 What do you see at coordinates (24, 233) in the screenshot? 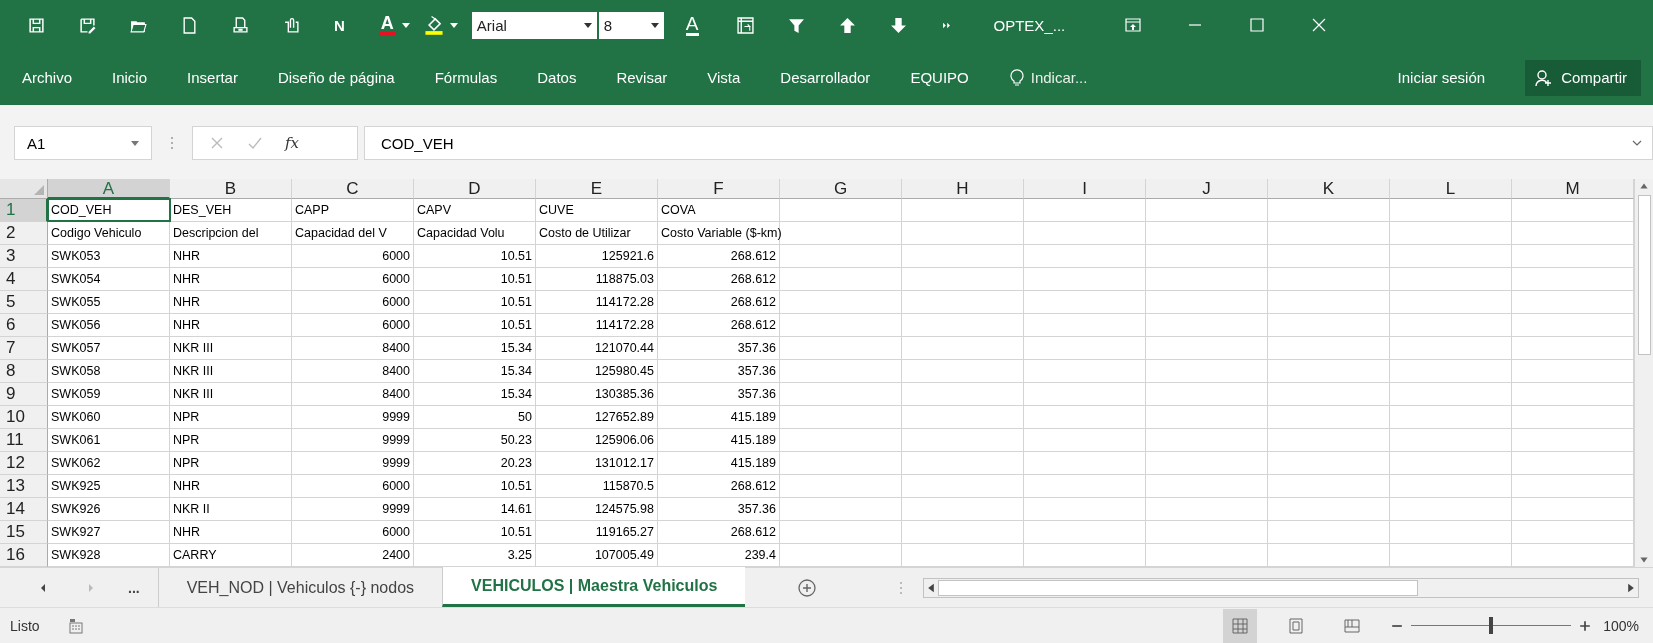
I see `row-header: 2` at bounding box center [24, 233].